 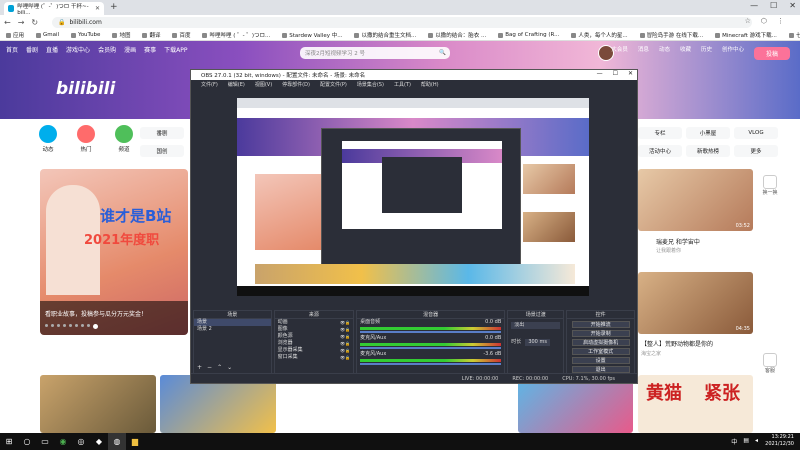 I want to click on top-nav-link: 游戏中心, so click(x=78, y=49).